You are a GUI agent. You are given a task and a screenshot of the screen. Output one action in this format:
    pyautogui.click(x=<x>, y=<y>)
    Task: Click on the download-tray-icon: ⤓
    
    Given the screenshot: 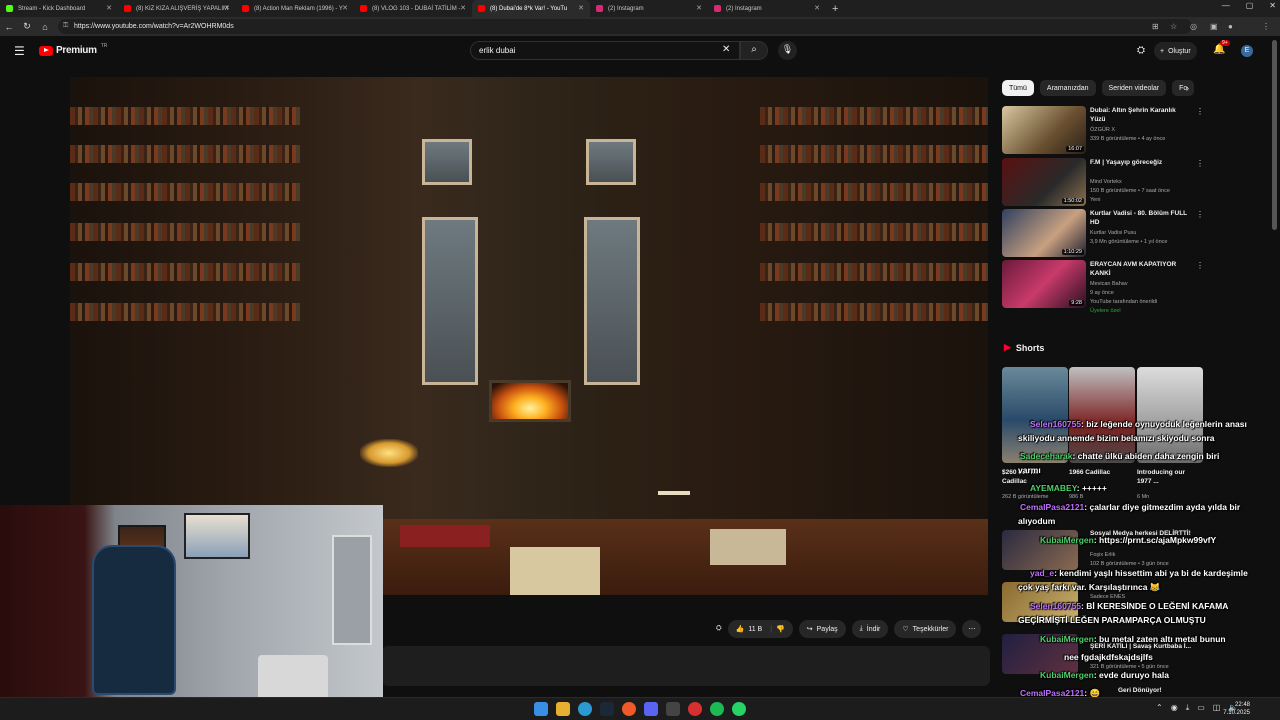 What is the action you would take?
    pyautogui.click(x=1188, y=708)
    